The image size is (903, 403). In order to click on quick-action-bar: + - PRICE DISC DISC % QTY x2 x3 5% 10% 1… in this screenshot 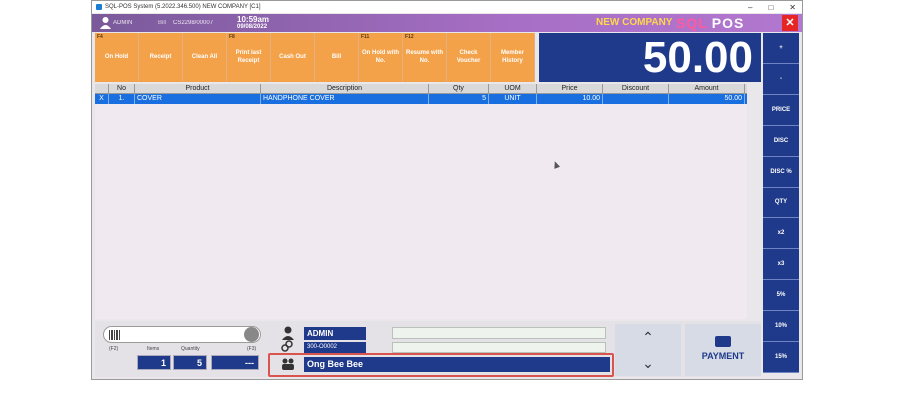, I will do `click(781, 203)`.